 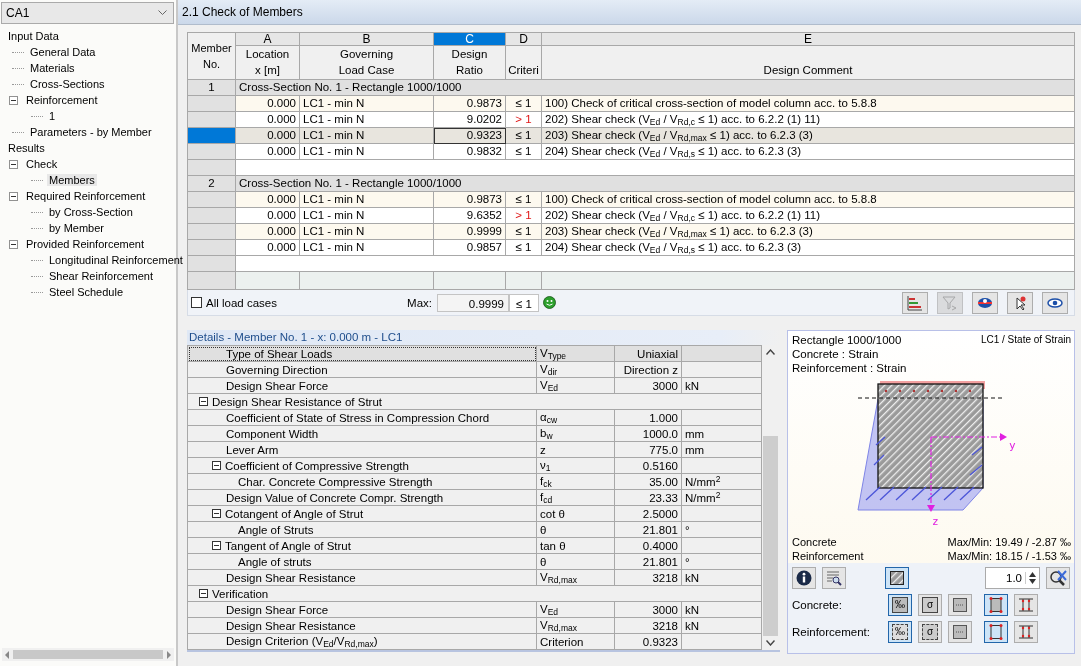 I want to click on unit-cell: °, so click(x=721, y=529).